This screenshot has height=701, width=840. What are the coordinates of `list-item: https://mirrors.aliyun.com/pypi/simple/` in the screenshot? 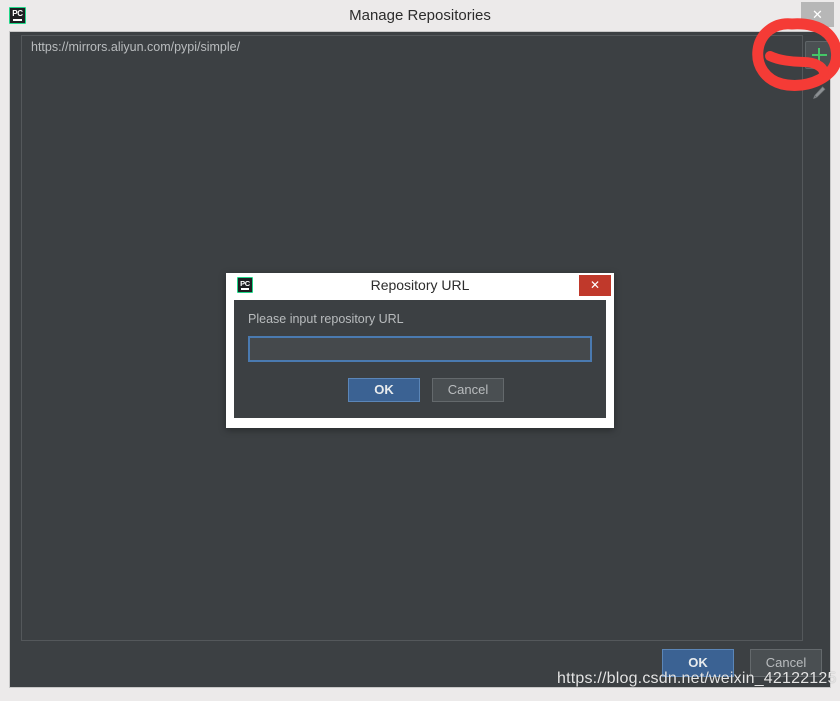 It's located at (412, 47).